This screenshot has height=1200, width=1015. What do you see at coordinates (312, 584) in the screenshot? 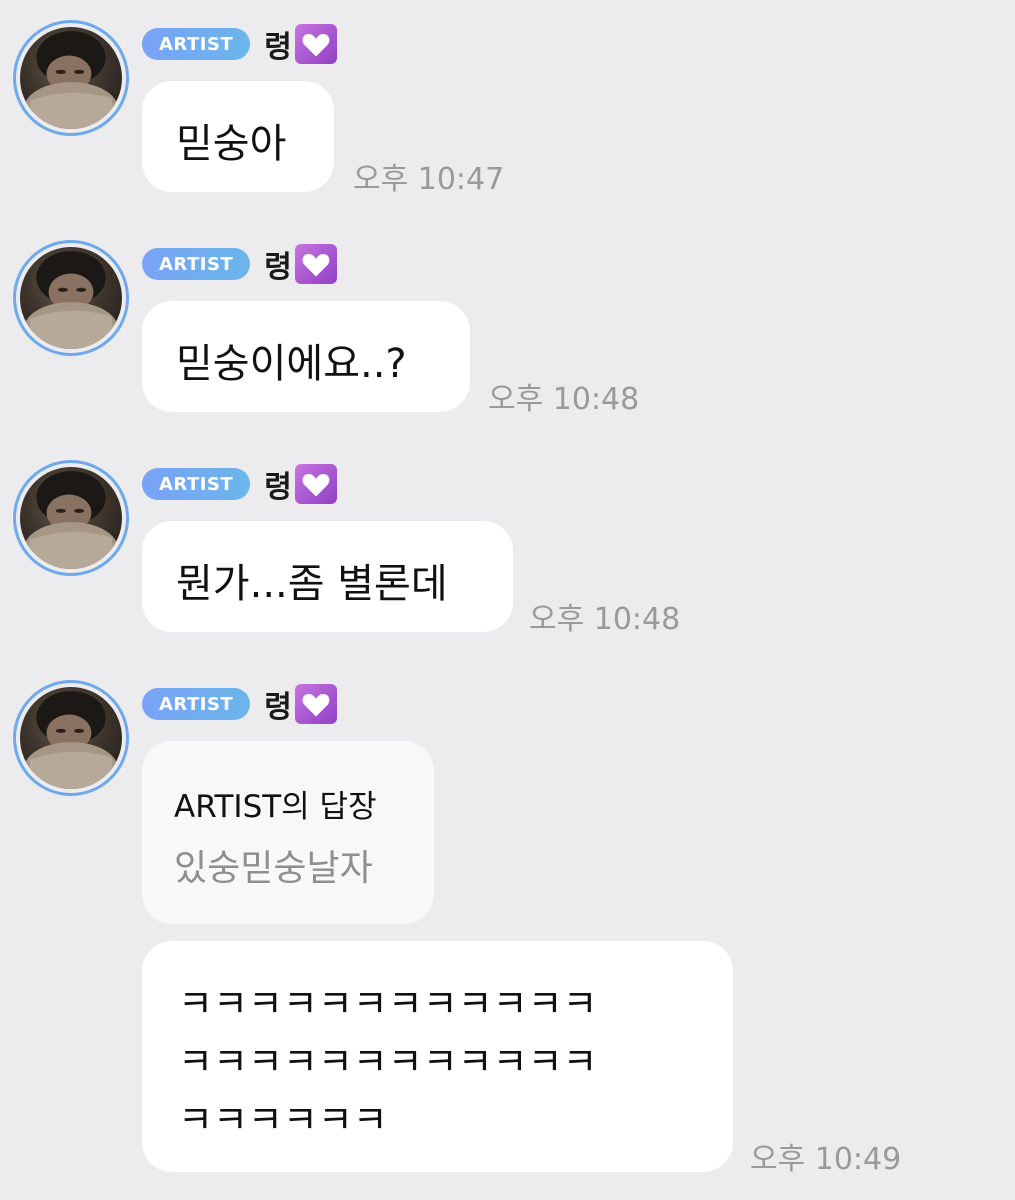
I see `message-text: 뭔가...좀 별론데` at bounding box center [312, 584].